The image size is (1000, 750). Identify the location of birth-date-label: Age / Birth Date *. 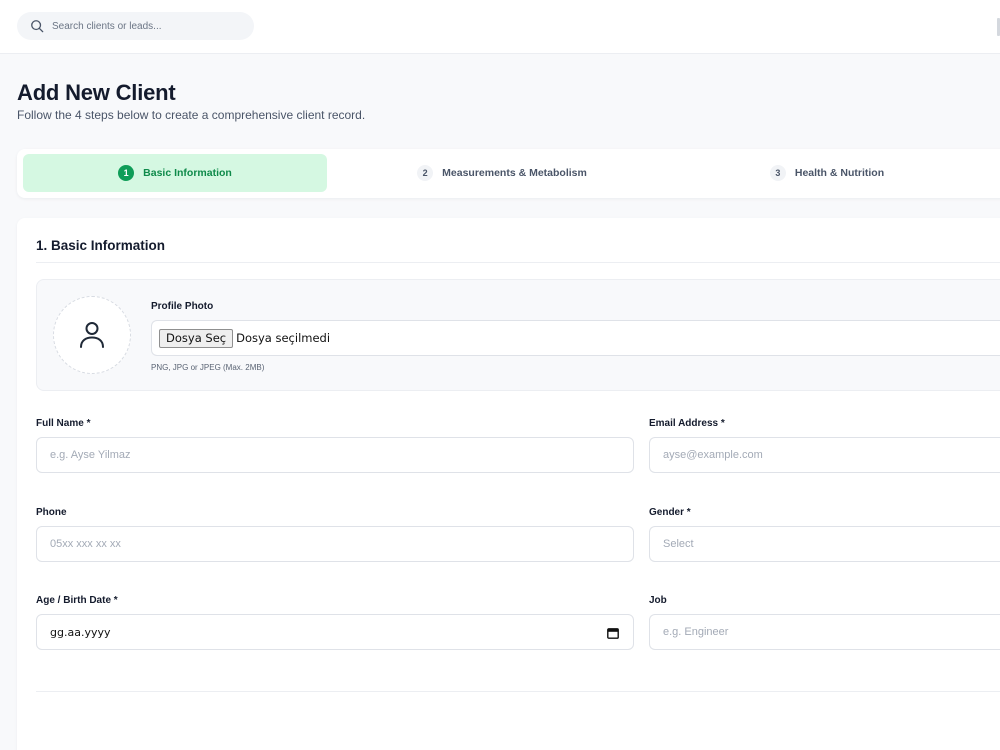
(77, 600).